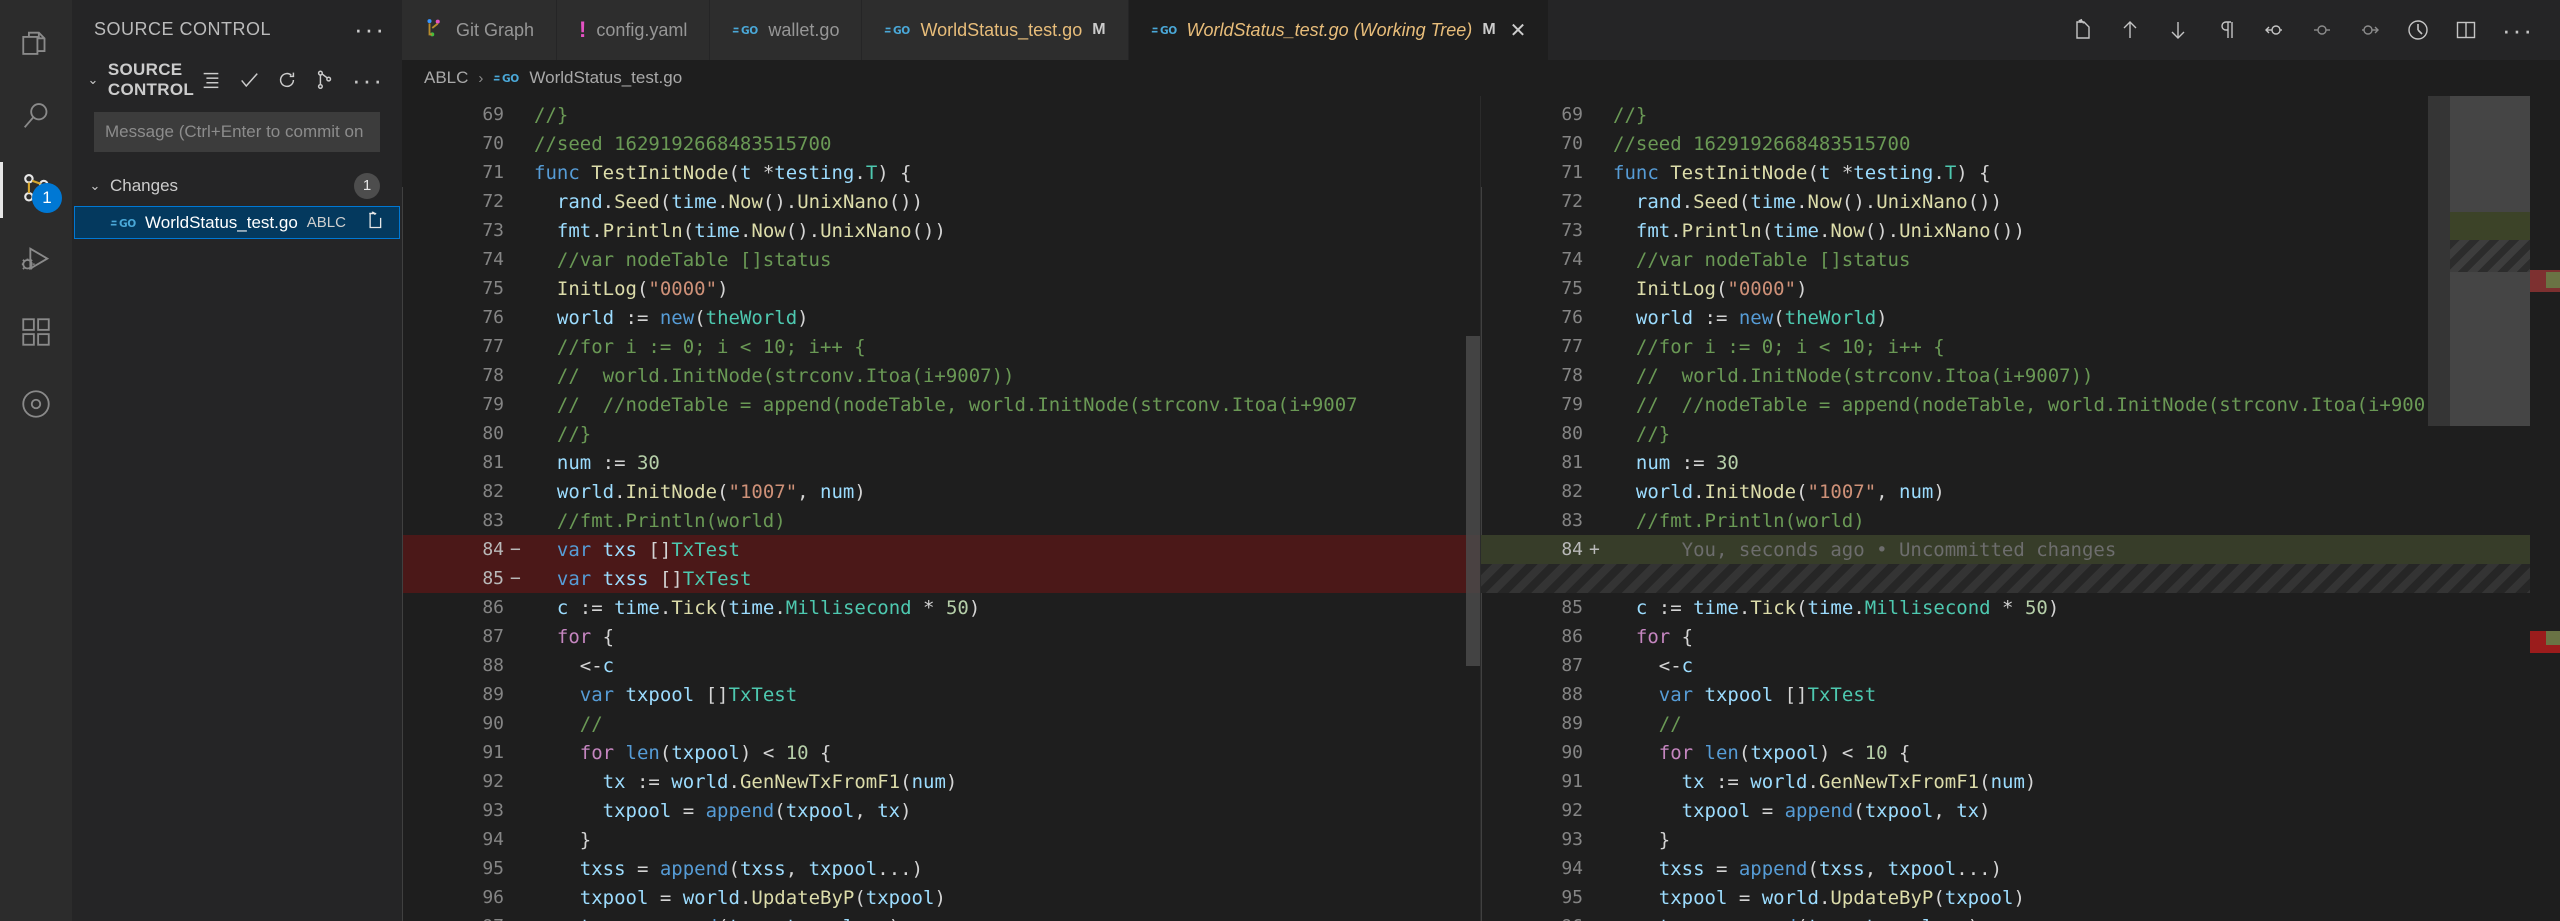  What do you see at coordinates (941, 636) in the screenshot?
I see `code-line: 87 for {` at bounding box center [941, 636].